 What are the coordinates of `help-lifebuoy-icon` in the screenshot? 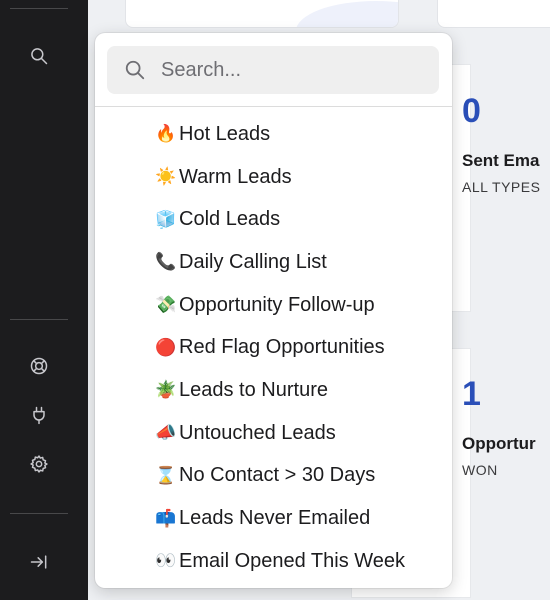 It's located at (39, 366).